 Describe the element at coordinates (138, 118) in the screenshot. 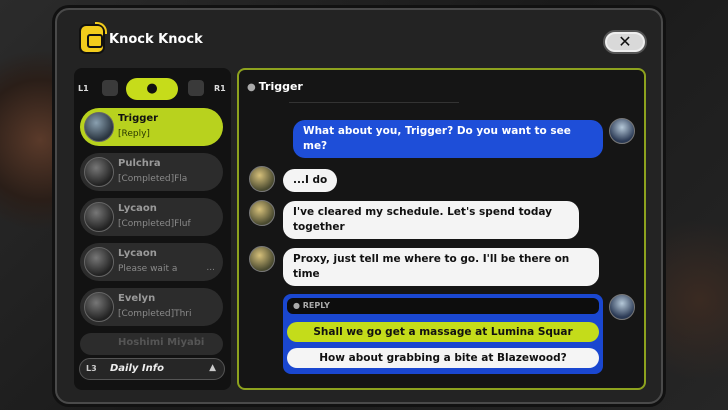

I see `contact-name: Trigger` at that location.